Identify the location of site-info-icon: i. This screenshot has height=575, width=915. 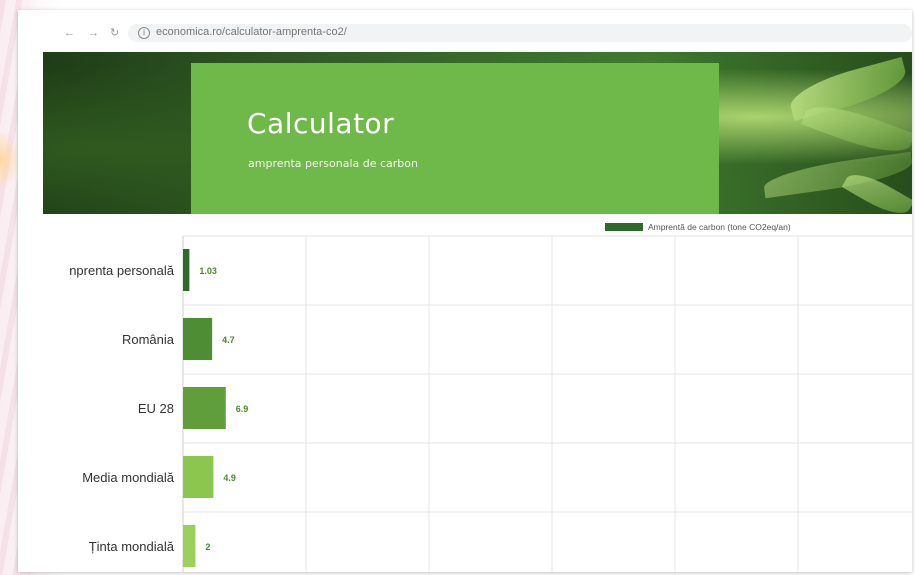
(144, 33).